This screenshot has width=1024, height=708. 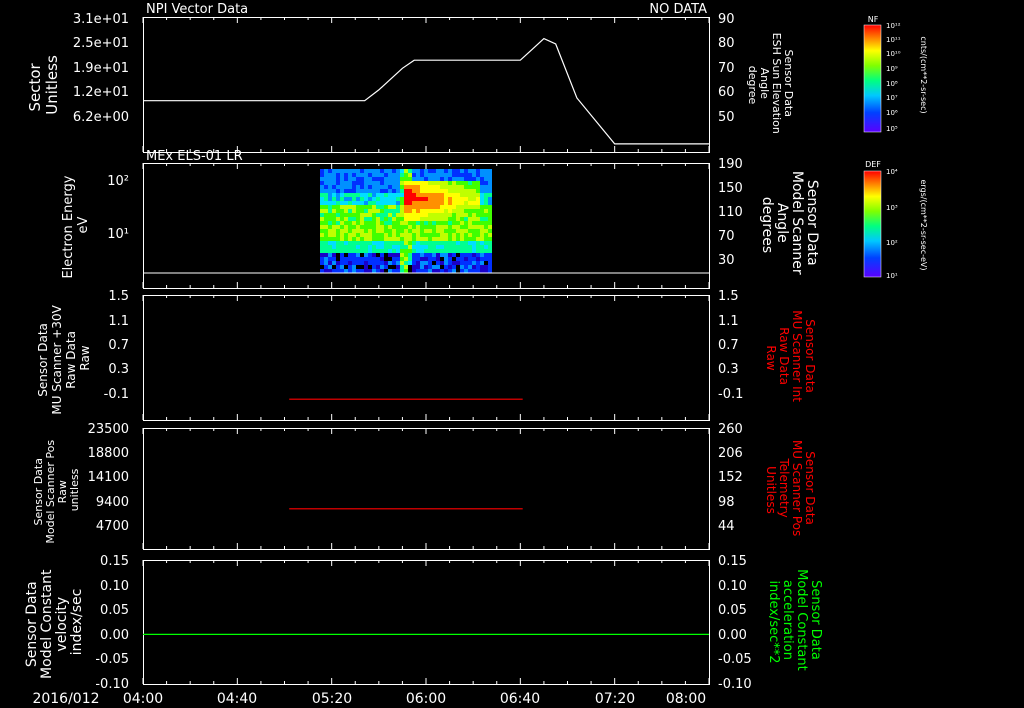 I want to click on p3-right-axis-title-line: MU Scanner Int, so click(x=797, y=356).